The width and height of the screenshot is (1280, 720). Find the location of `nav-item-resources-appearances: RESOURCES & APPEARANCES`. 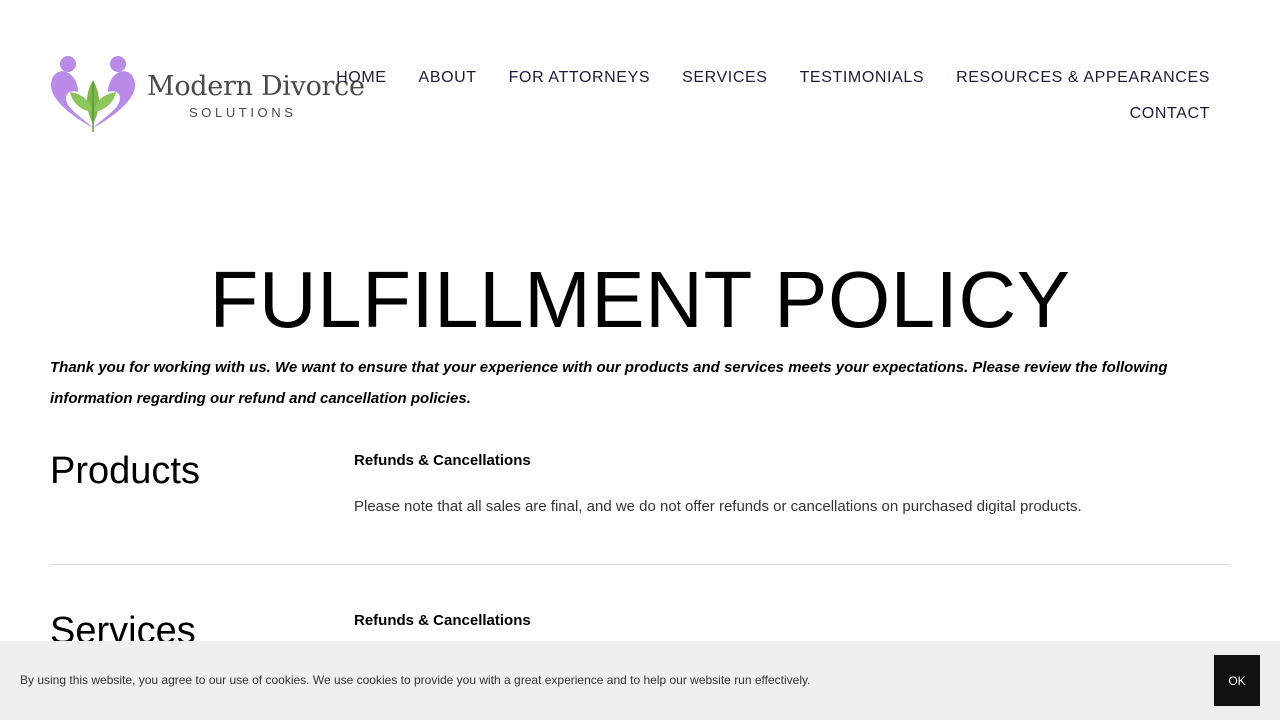

nav-item-resources-appearances: RESOURCES & APPEARANCES is located at coordinates (1083, 78).